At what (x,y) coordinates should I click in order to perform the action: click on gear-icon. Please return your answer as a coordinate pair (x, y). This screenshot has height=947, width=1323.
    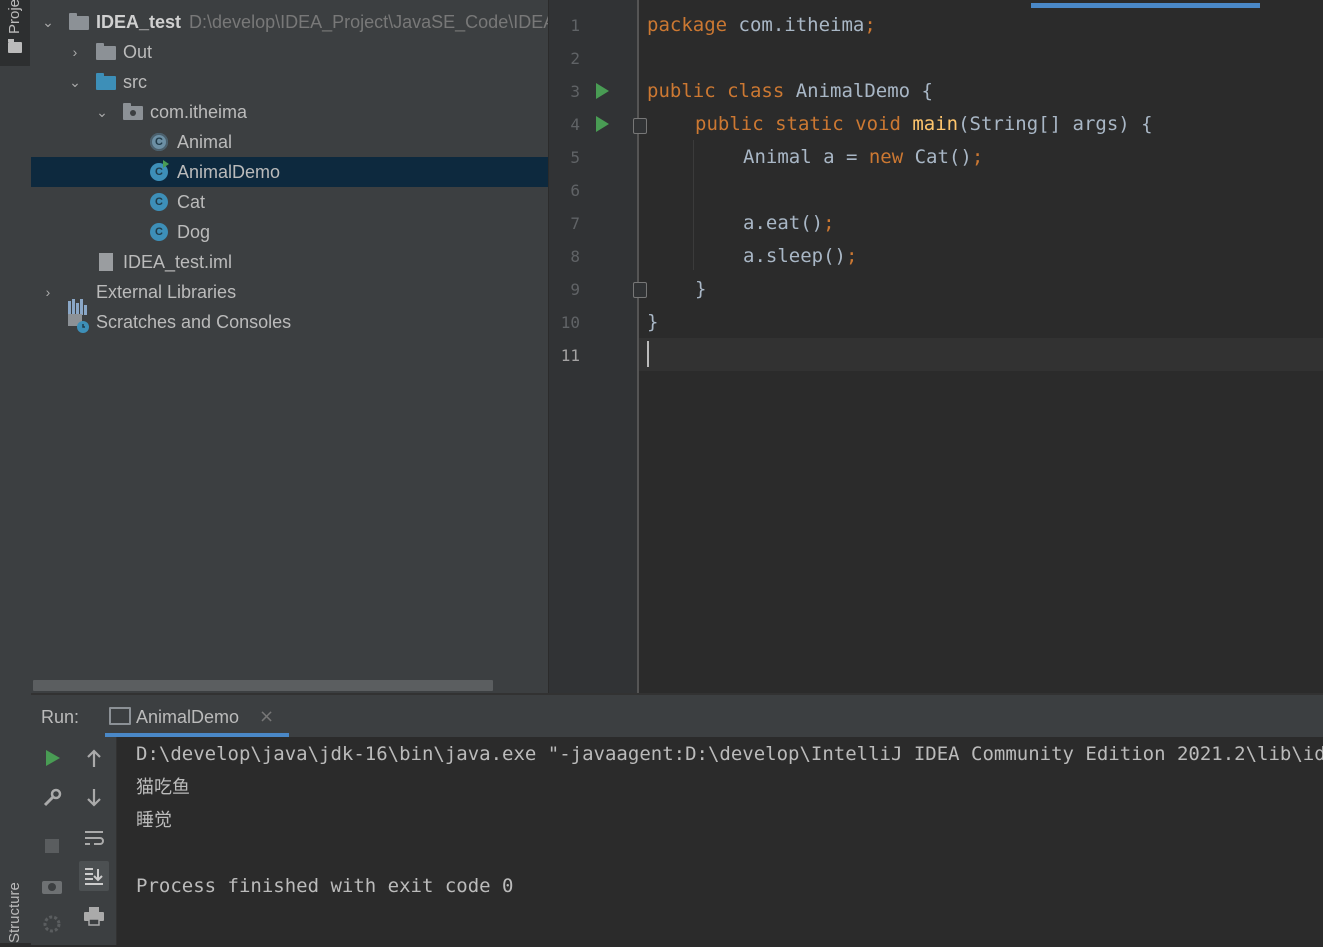
    Looking at the image, I should click on (52, 924).